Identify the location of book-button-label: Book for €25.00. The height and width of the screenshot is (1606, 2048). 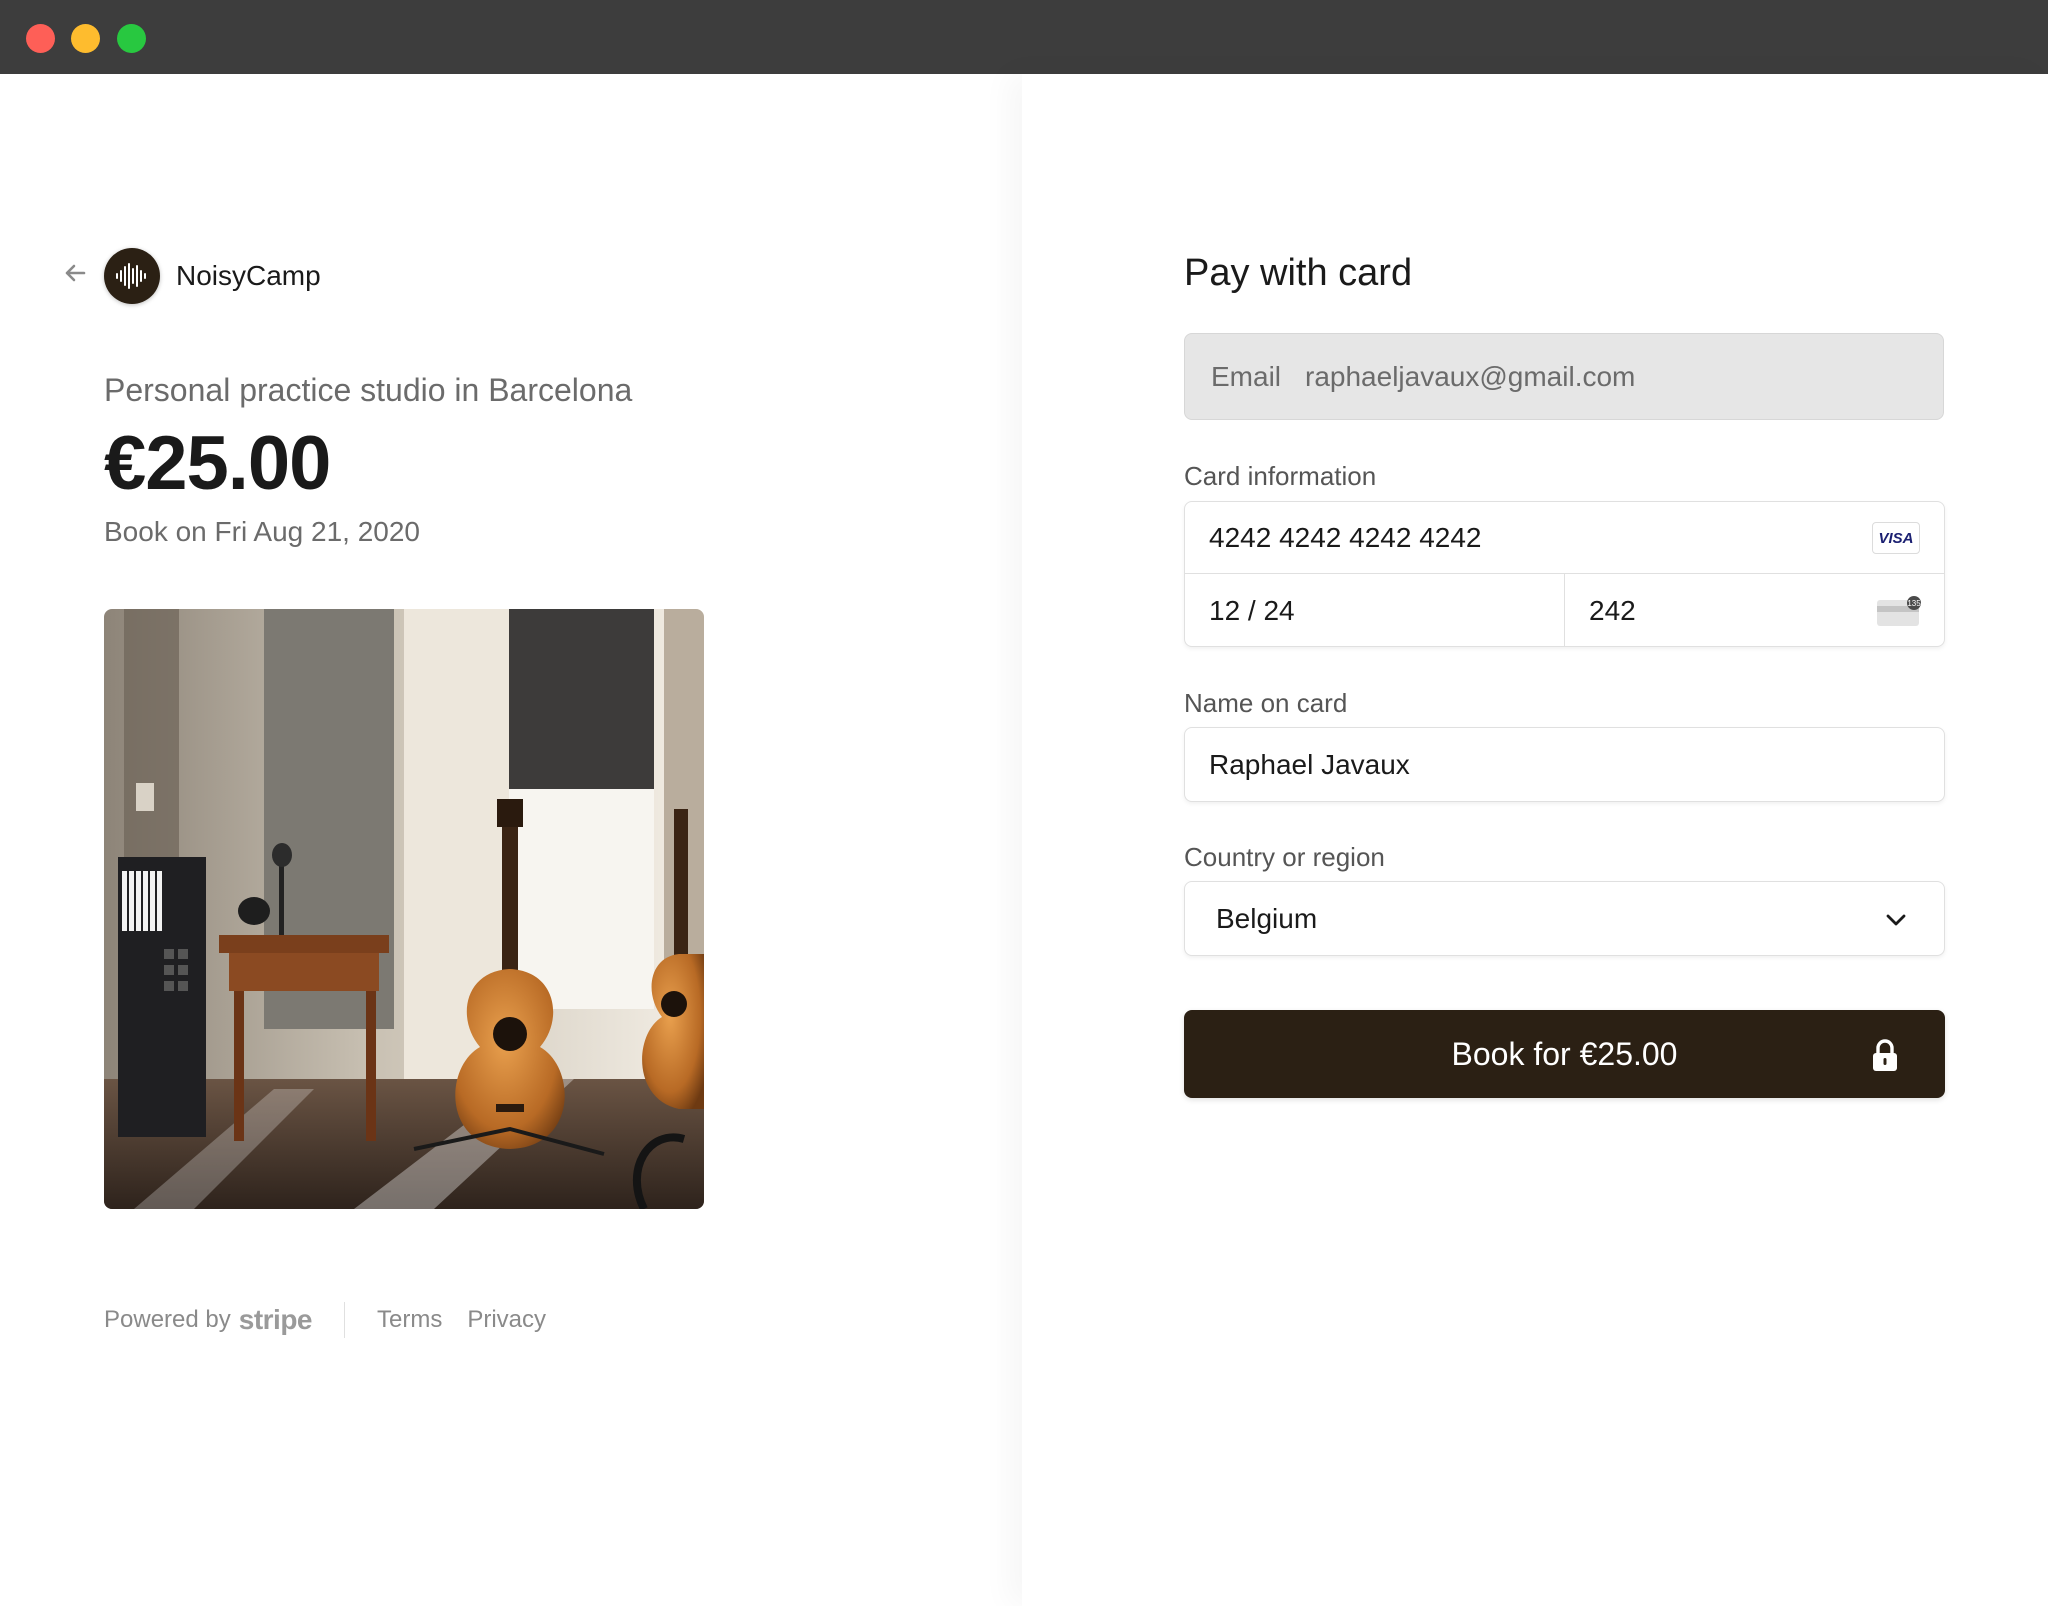
(1564, 1053).